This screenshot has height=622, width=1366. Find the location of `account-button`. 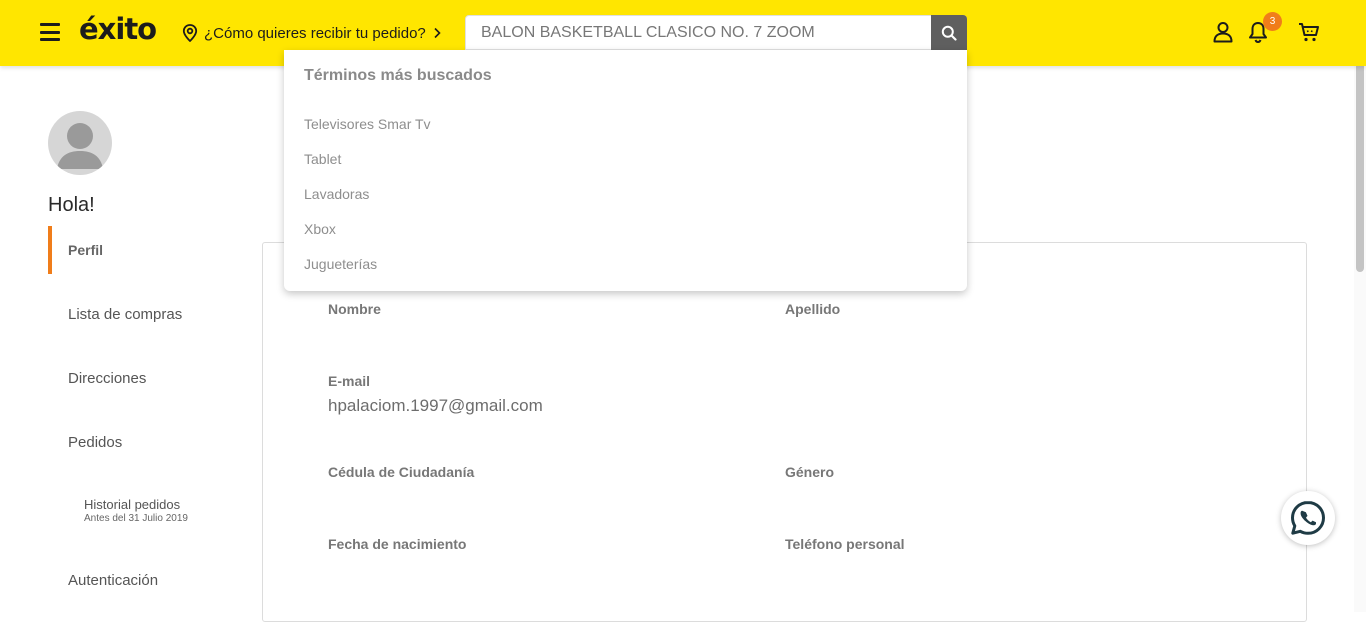

account-button is located at coordinates (1223, 32).